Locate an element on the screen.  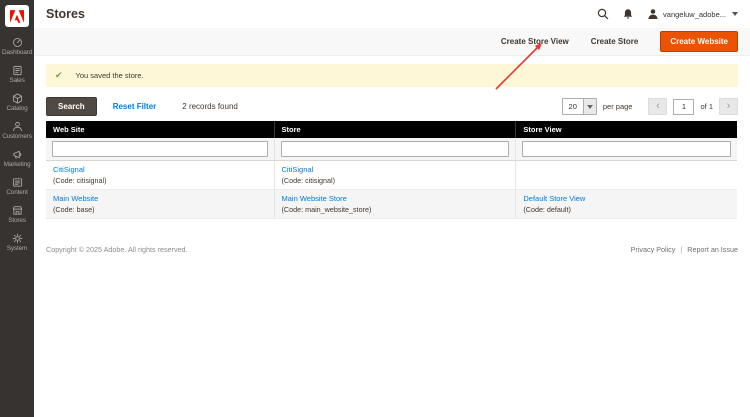
adobe-logo is located at coordinates (17, 16).